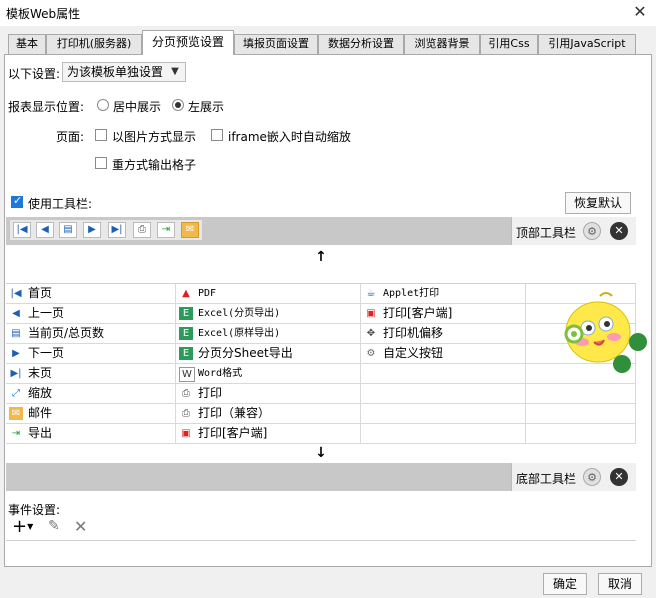 The image size is (656, 598). What do you see at coordinates (289, 137) in the screenshot?
I see `iframe-zoom-label: iframe嵌入时自动缩放` at bounding box center [289, 137].